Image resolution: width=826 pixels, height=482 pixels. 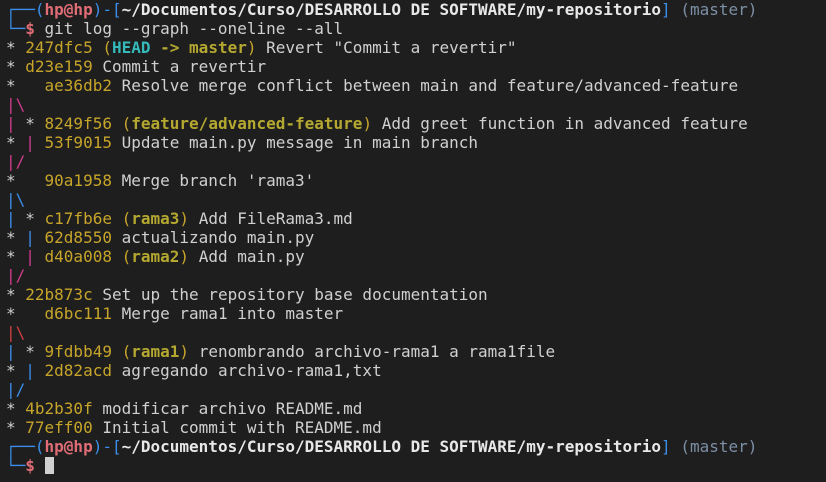 What do you see at coordinates (416, 370) in the screenshot?
I see `log-line: * | 2d82acd agregando archivo-rama1,txt` at bounding box center [416, 370].